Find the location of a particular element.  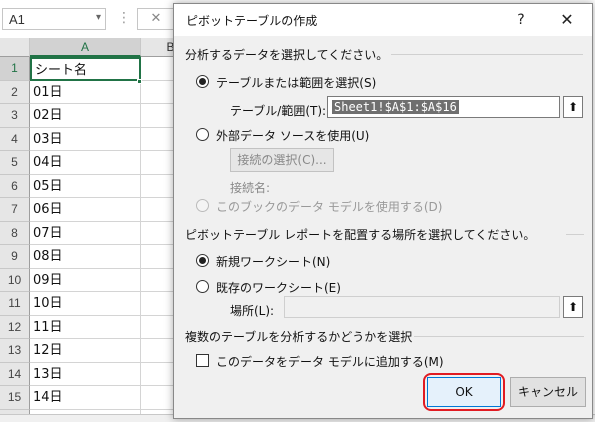

table-cell: 11日 is located at coordinates (85, 327).